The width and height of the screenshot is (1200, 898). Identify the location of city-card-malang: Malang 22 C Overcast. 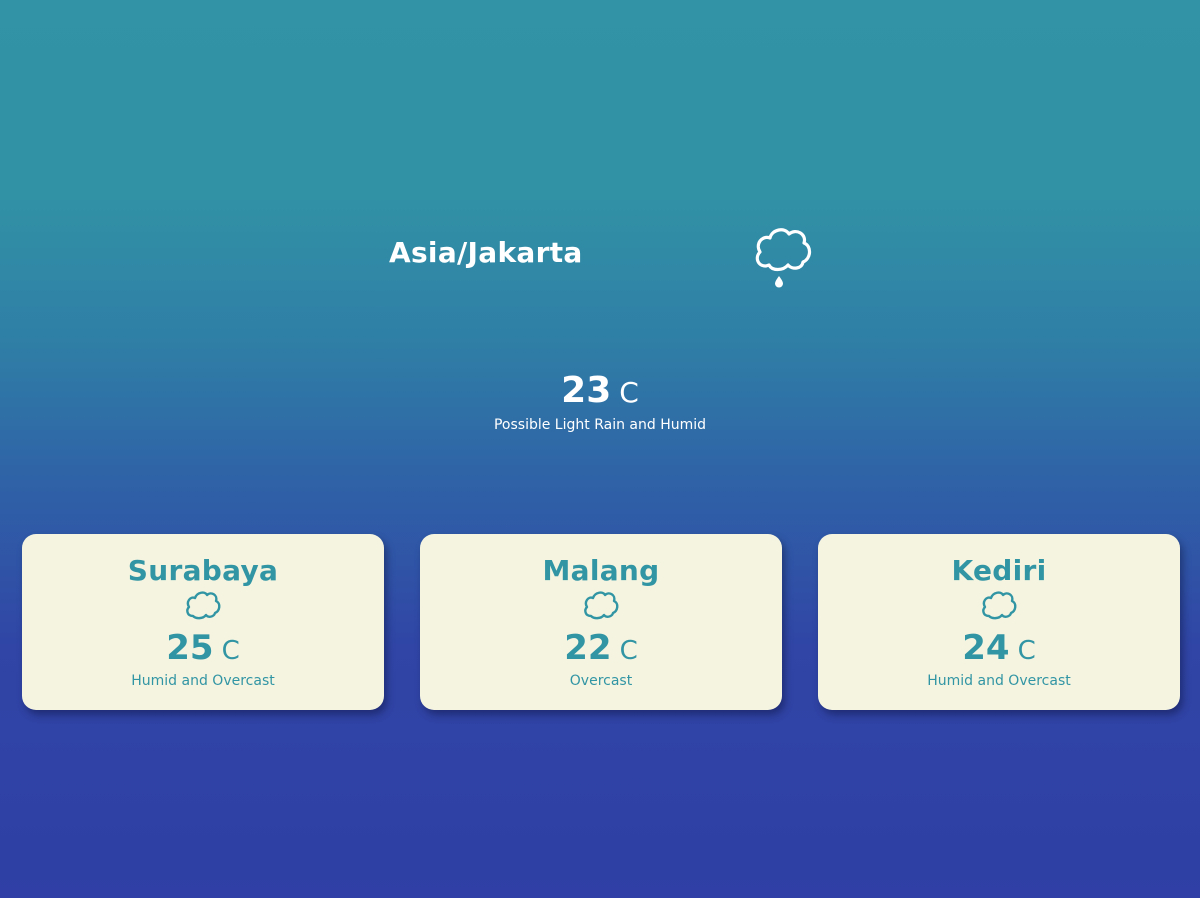
(601, 622).